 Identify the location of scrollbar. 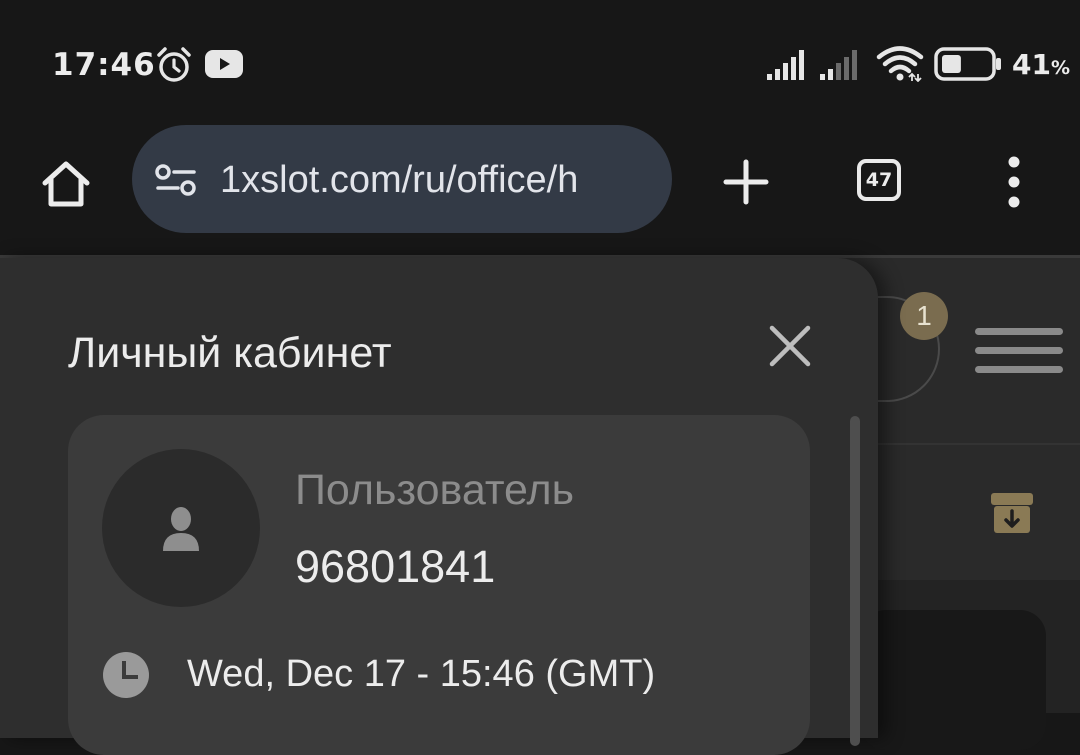
(855, 581).